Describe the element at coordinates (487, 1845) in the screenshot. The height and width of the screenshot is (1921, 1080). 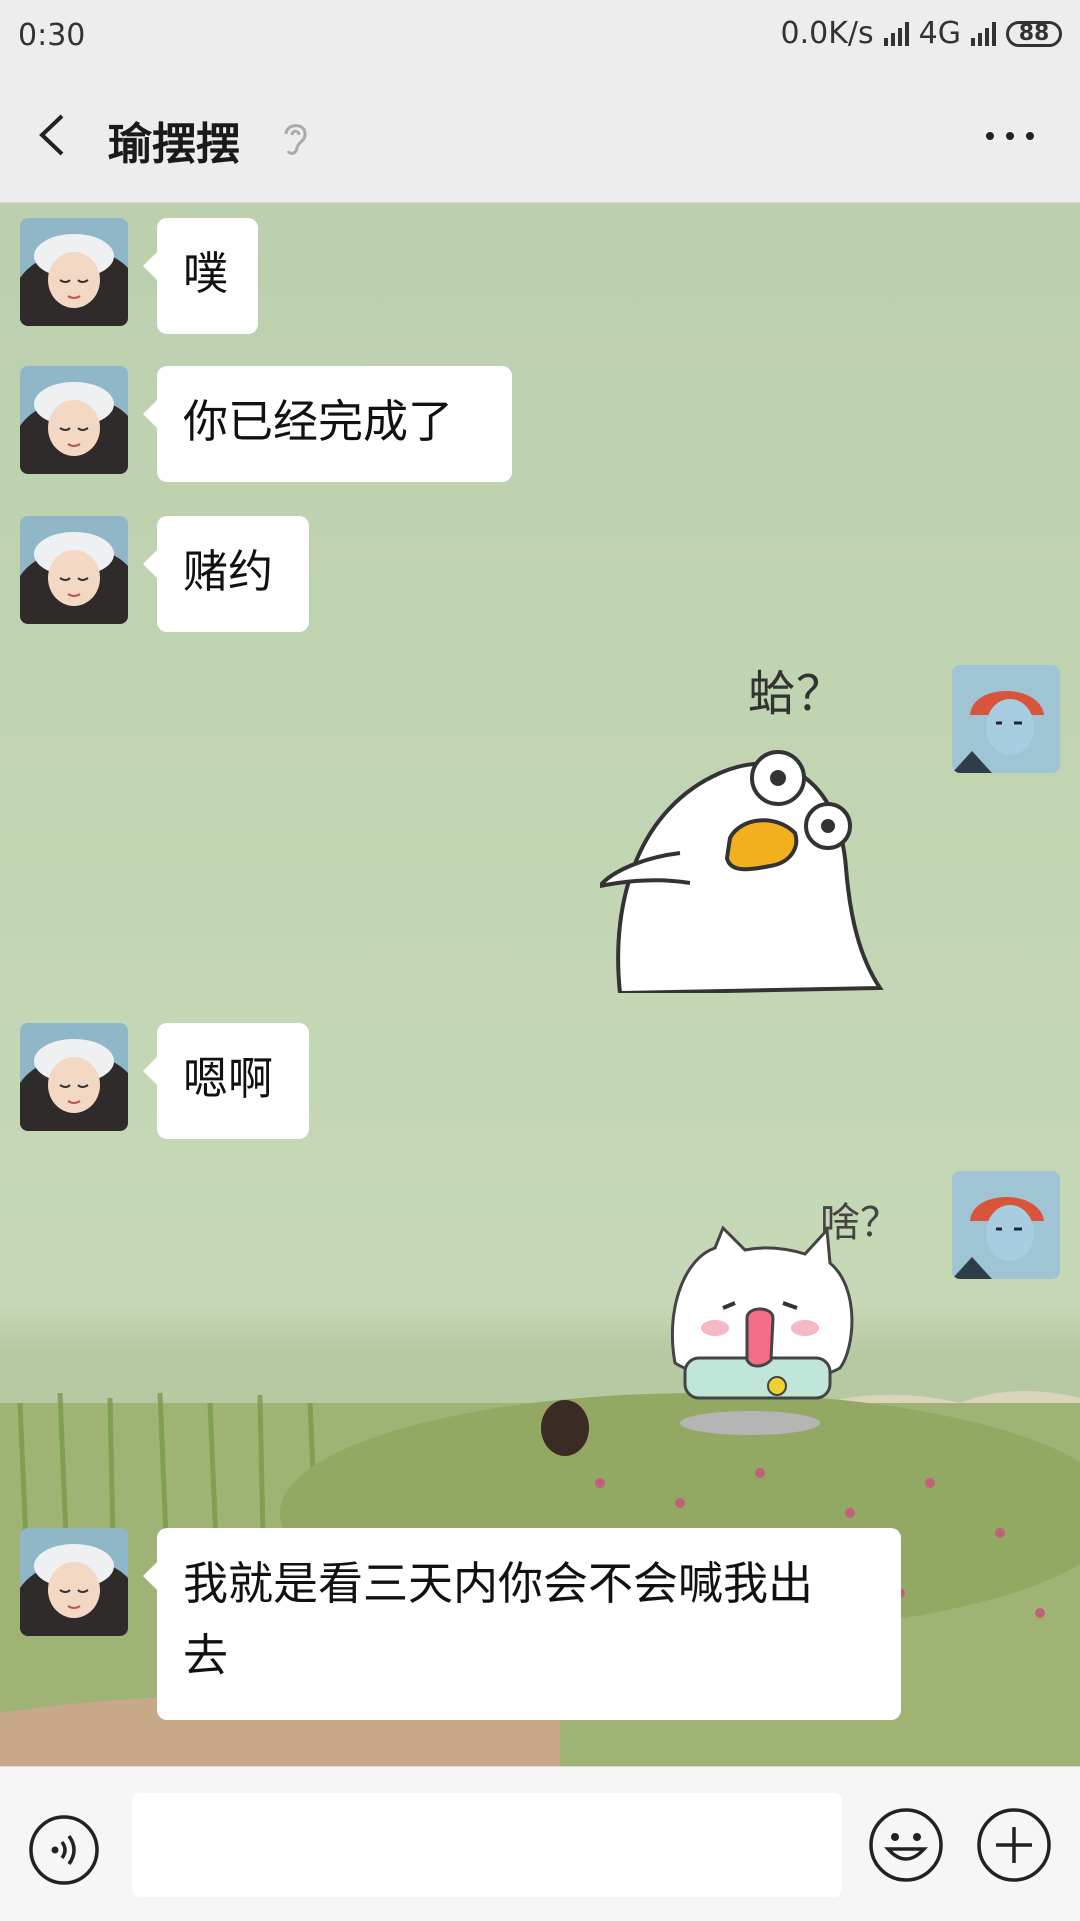
I see `message-input` at that location.